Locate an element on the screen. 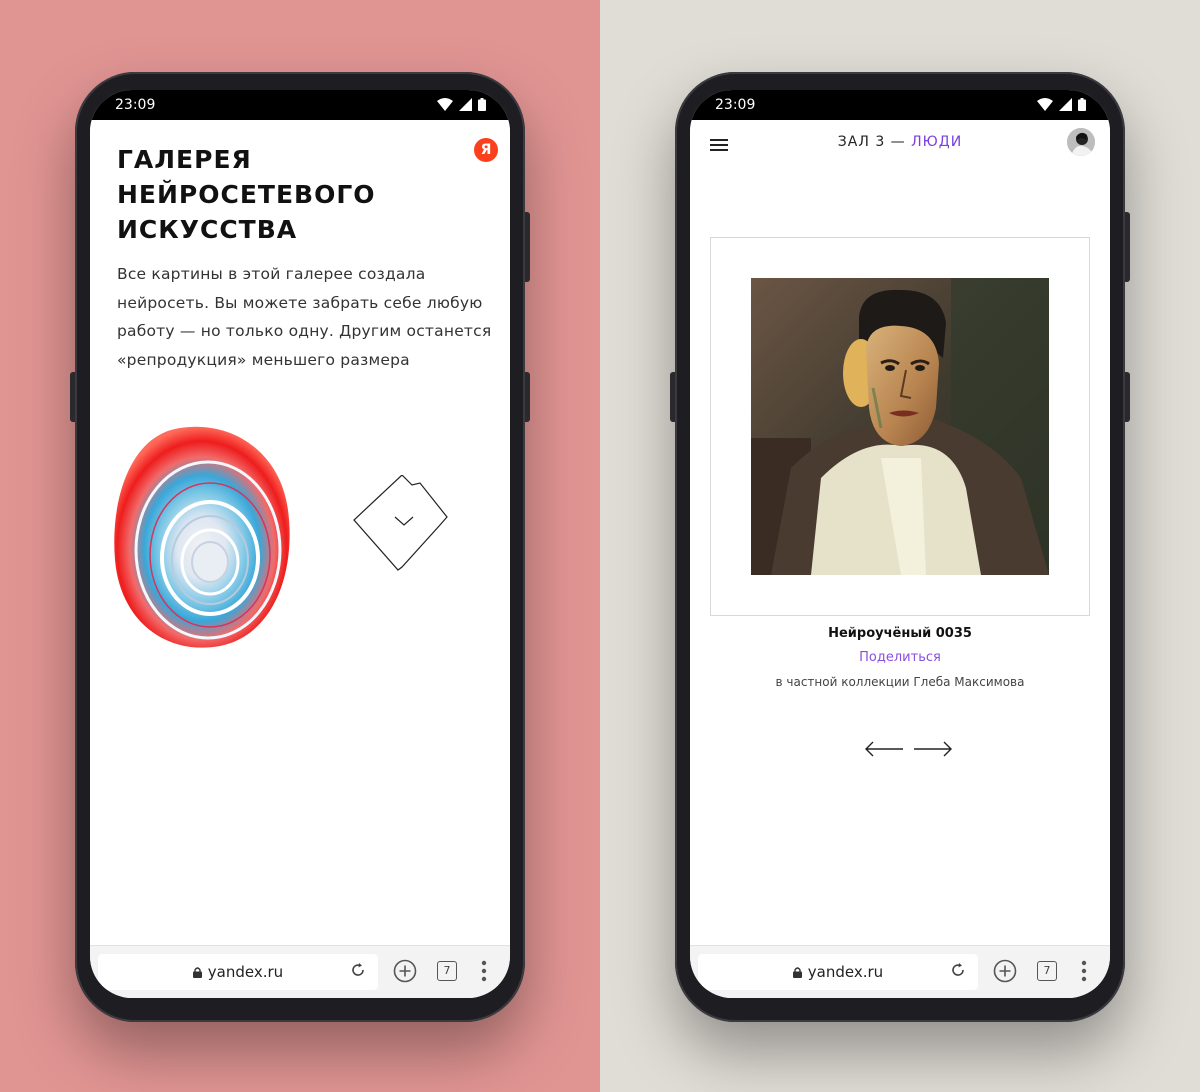 The image size is (1200, 1092). title-line: НЕЙРОСЕТЕВОГО is located at coordinates (246, 194).